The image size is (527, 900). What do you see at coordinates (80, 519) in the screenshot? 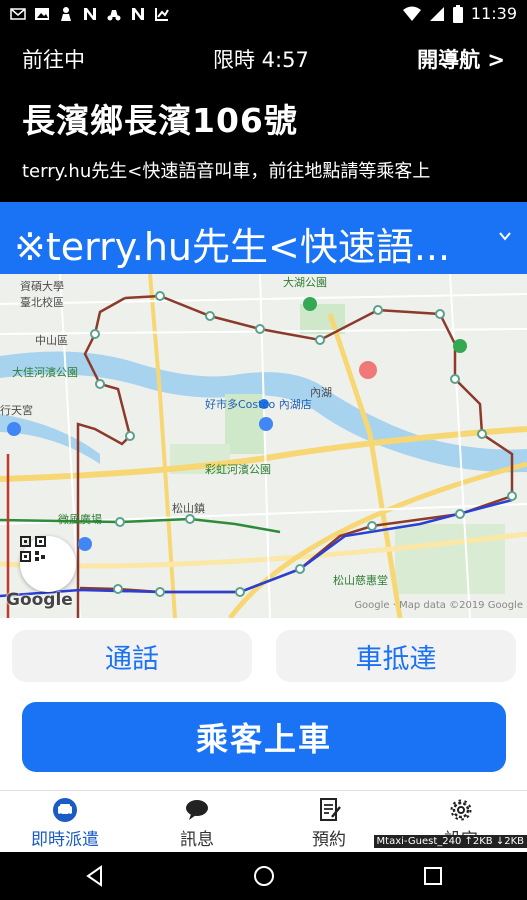
I see `map-label-weidu: 微風廣場` at bounding box center [80, 519].